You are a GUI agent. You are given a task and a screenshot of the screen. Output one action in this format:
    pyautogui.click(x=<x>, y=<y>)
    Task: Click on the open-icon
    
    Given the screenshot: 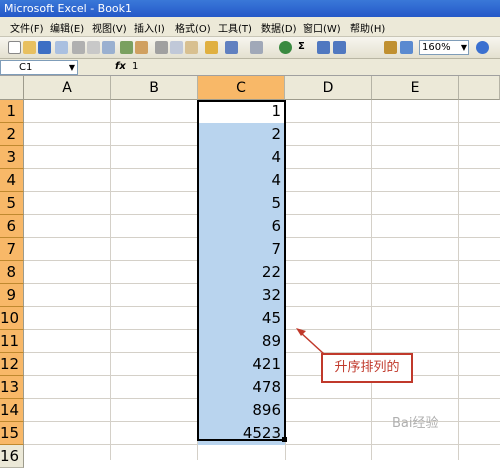 What is the action you would take?
    pyautogui.click(x=29, y=47)
    